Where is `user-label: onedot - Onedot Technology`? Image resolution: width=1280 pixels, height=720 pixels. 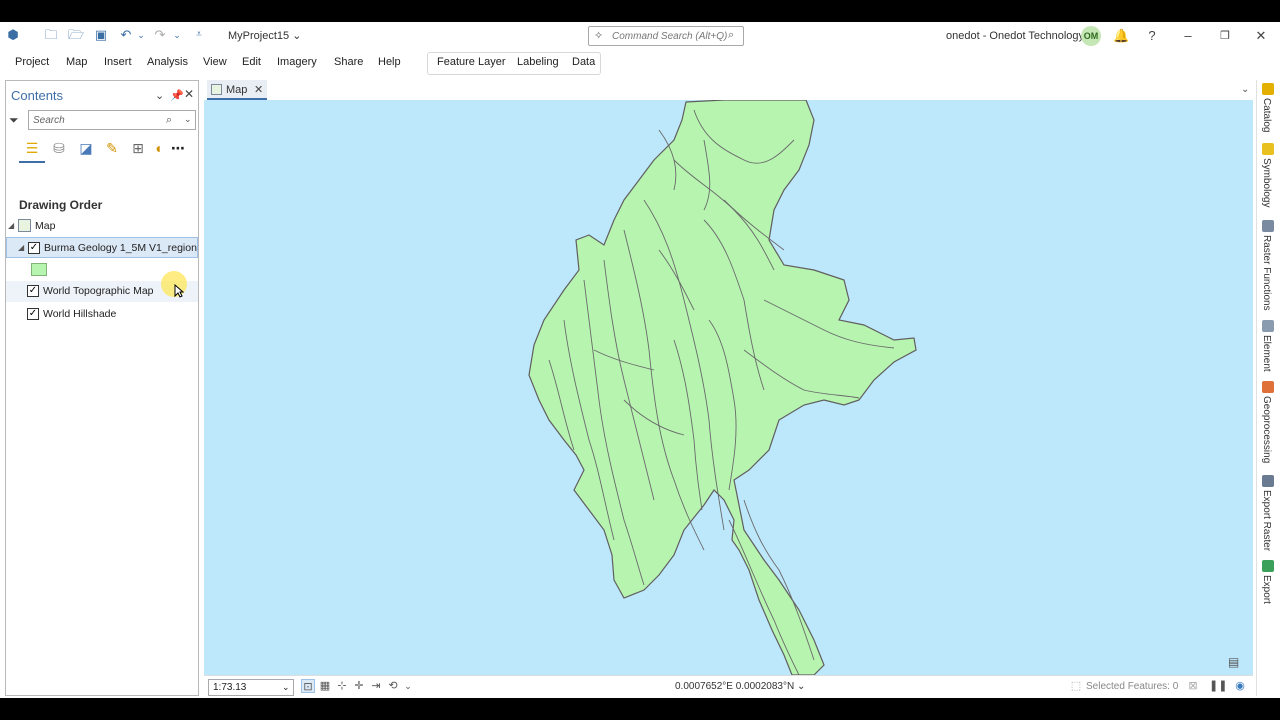
user-label: onedot - Onedot Technology is located at coordinates (1015, 36).